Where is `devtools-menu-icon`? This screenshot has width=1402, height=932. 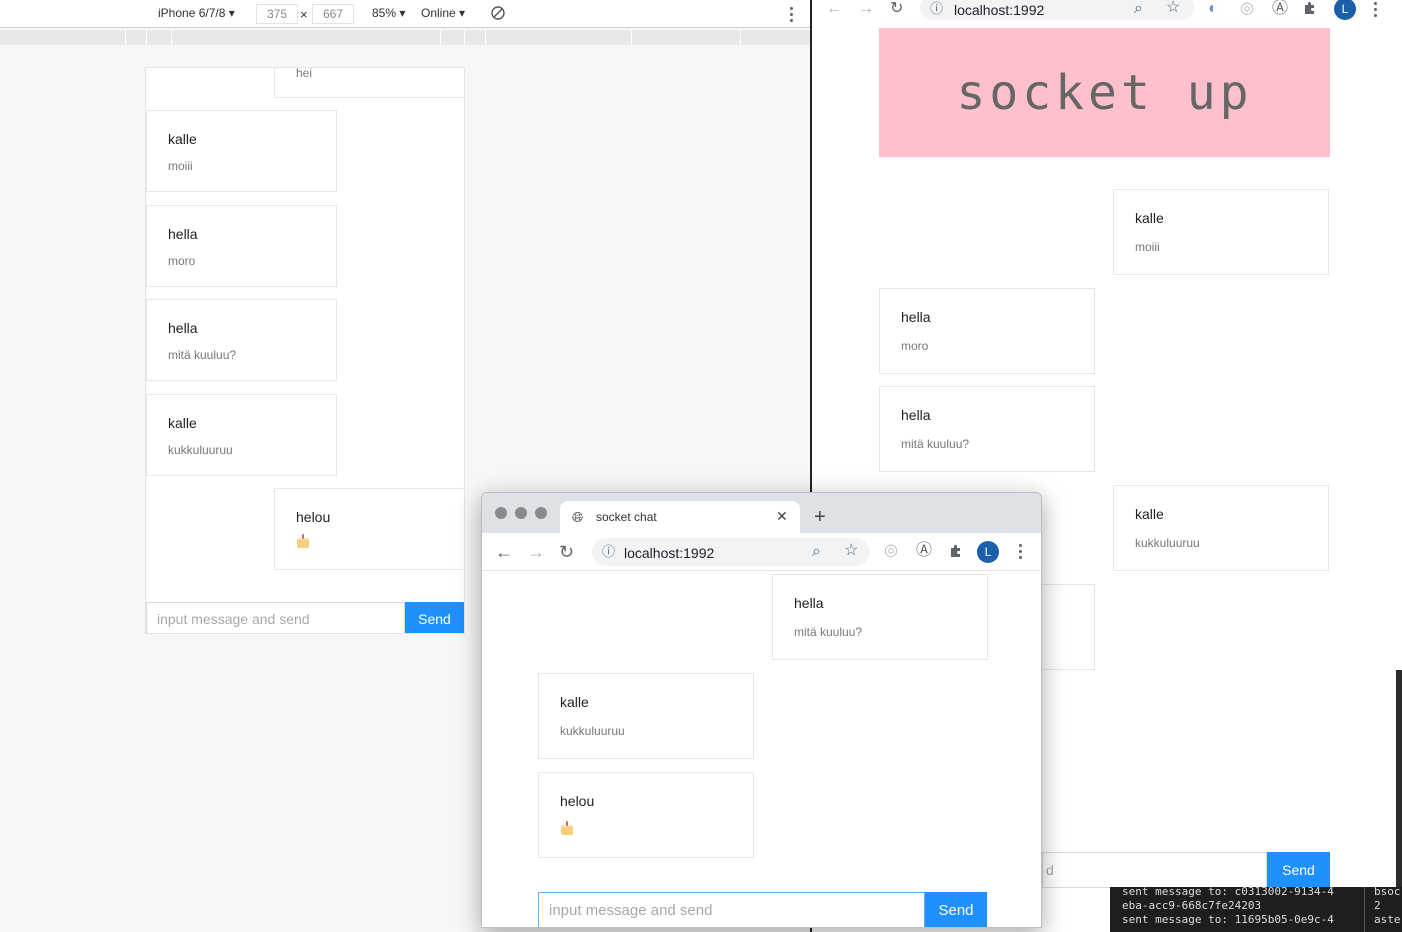
devtools-menu-icon is located at coordinates (791, 15).